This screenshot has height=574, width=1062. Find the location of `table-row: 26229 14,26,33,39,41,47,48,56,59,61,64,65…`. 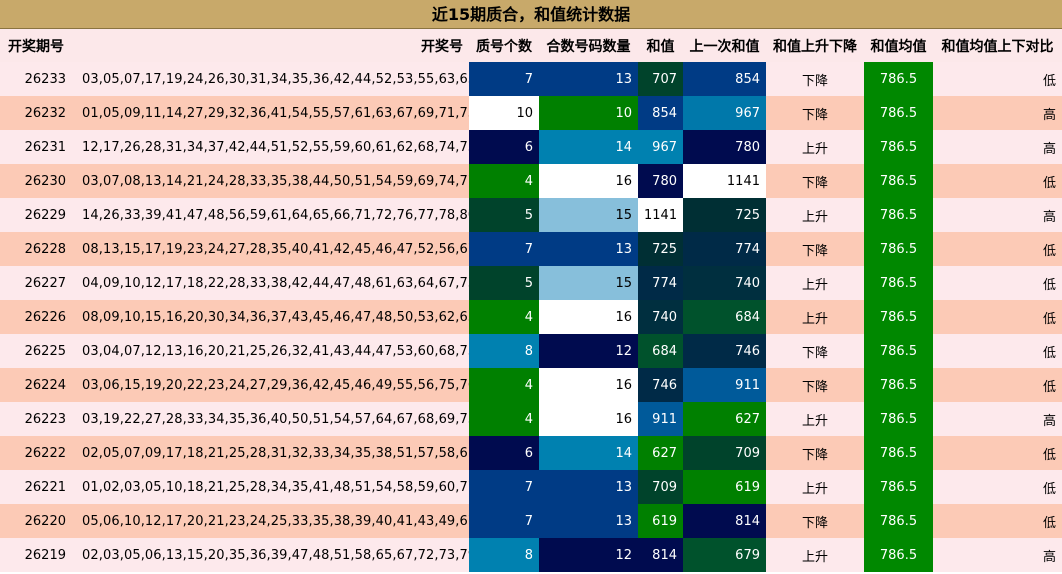

table-row: 26229 14,26,33,39,41,47,48,56,59,61,64,65… is located at coordinates (531, 215).